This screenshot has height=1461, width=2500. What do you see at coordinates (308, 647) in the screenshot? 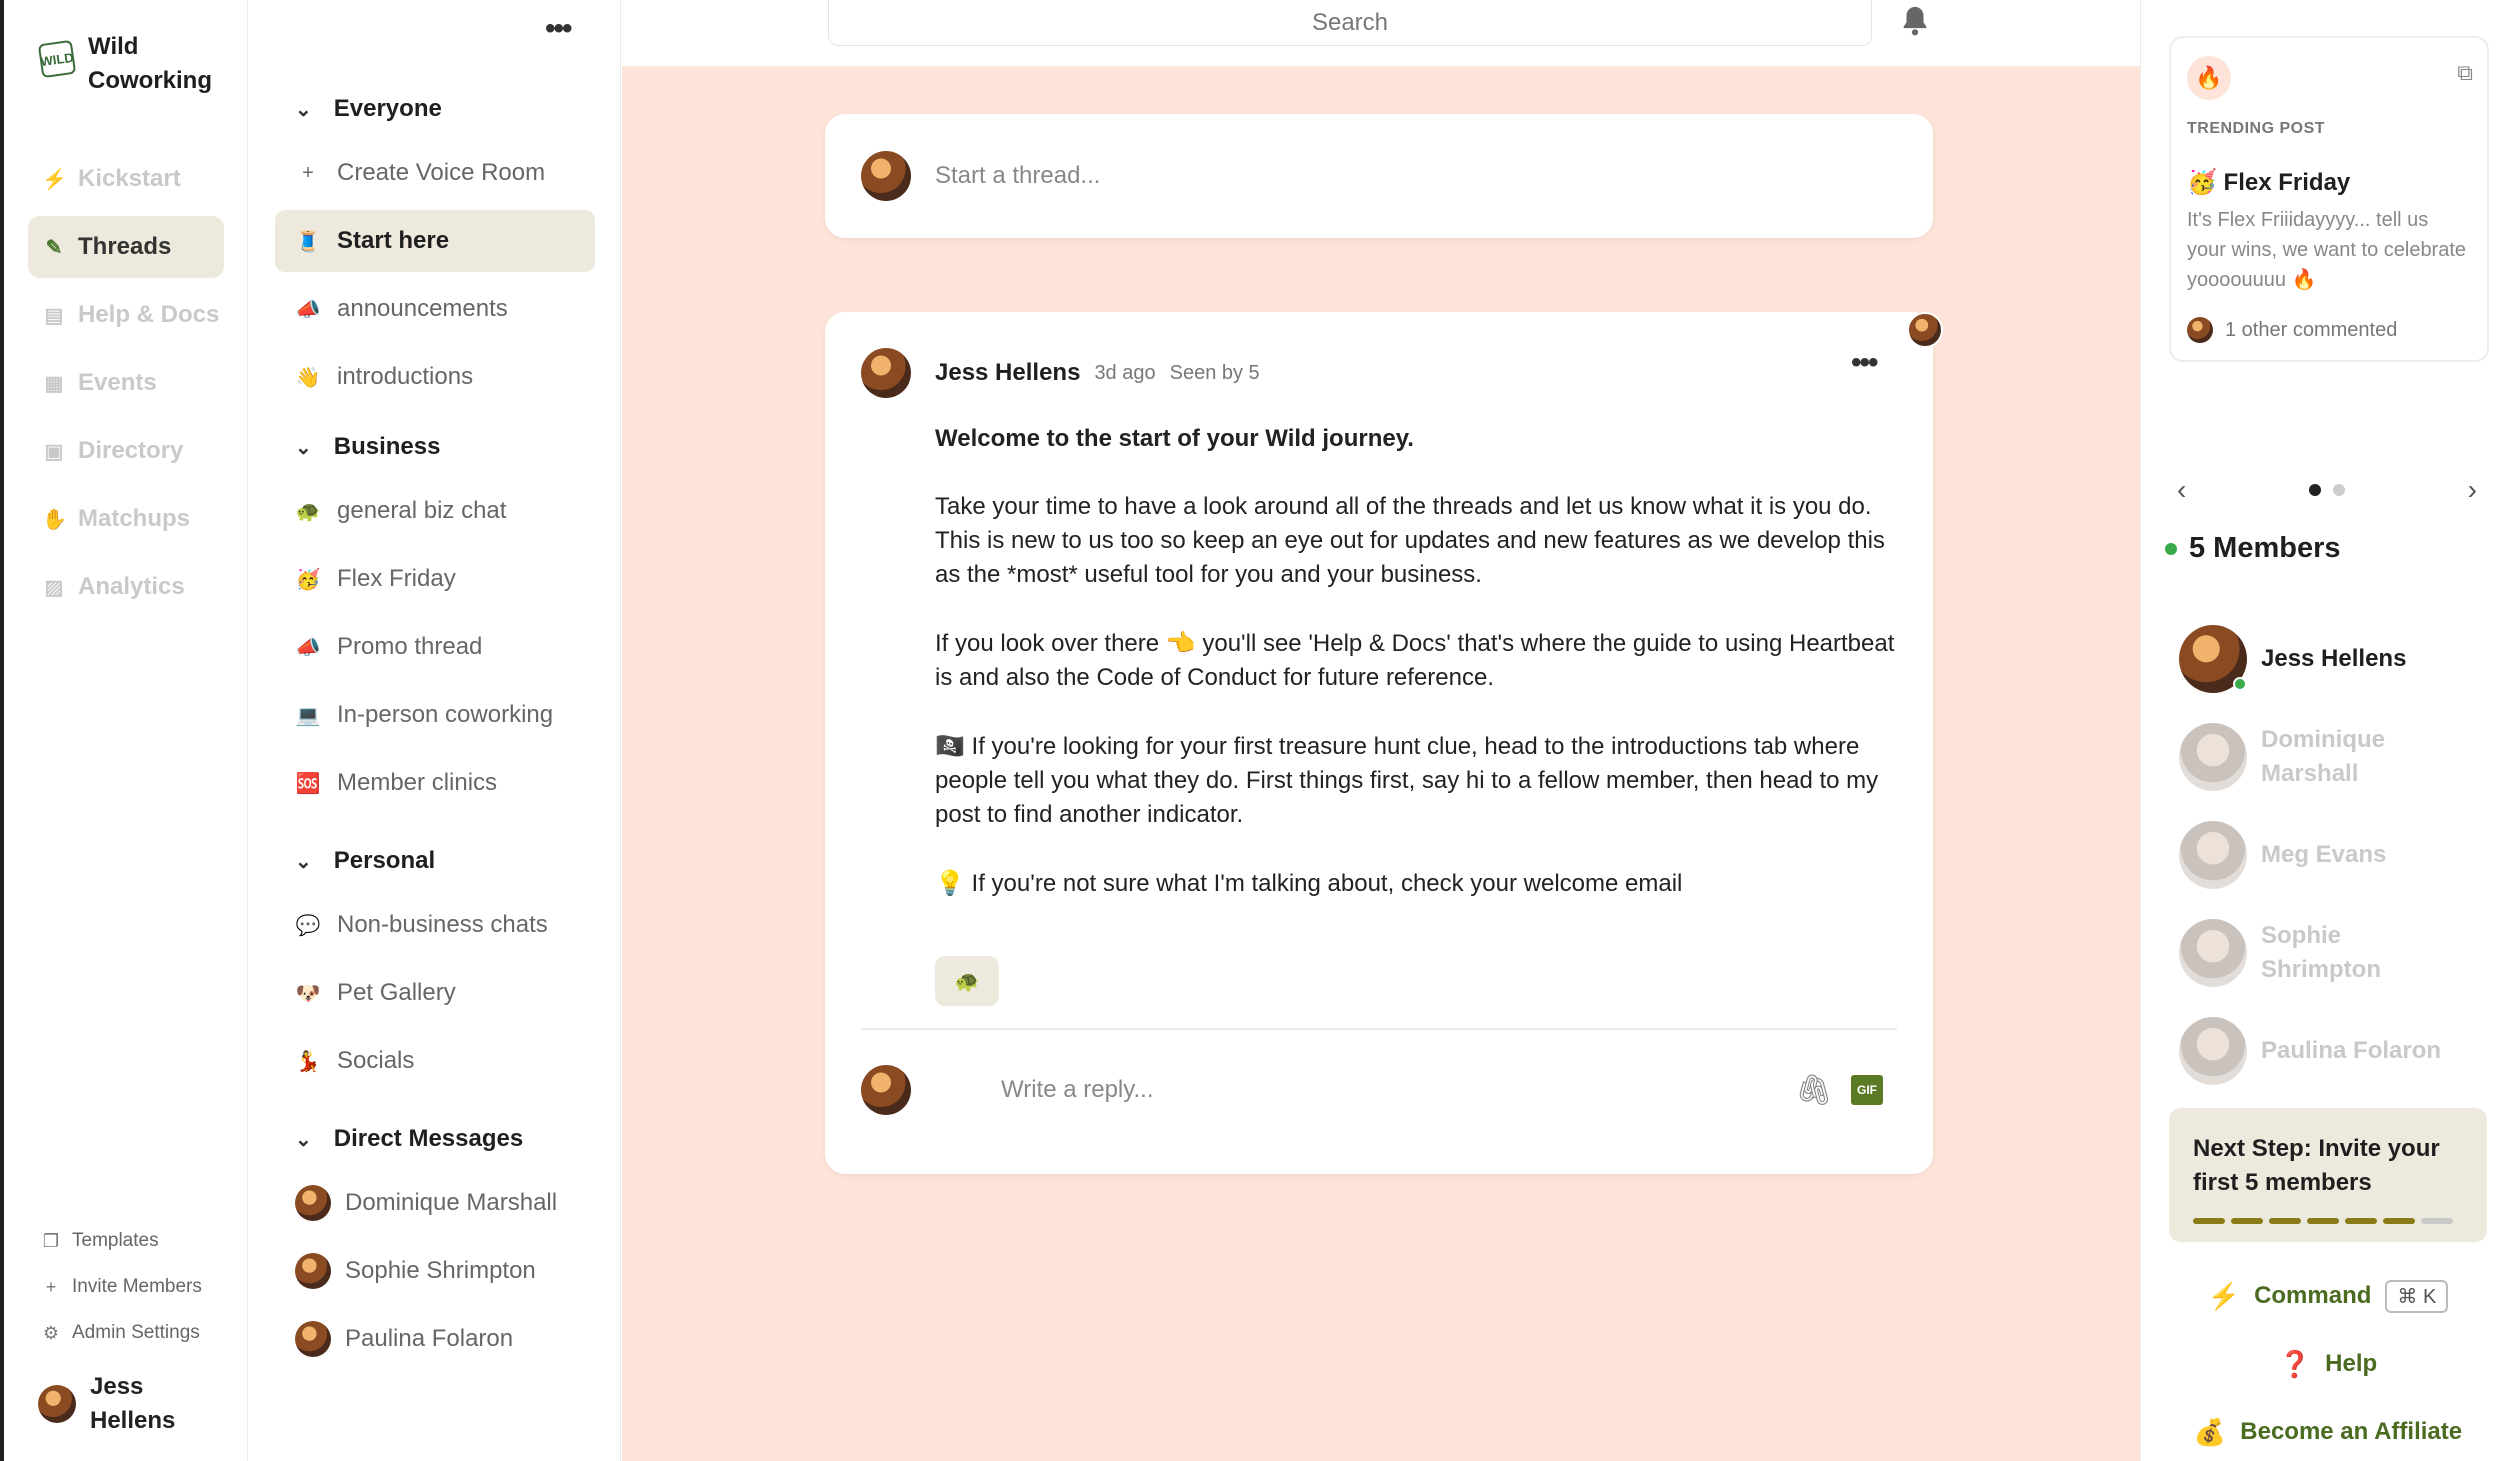
I see `megaphone-icon: 📣` at bounding box center [308, 647].